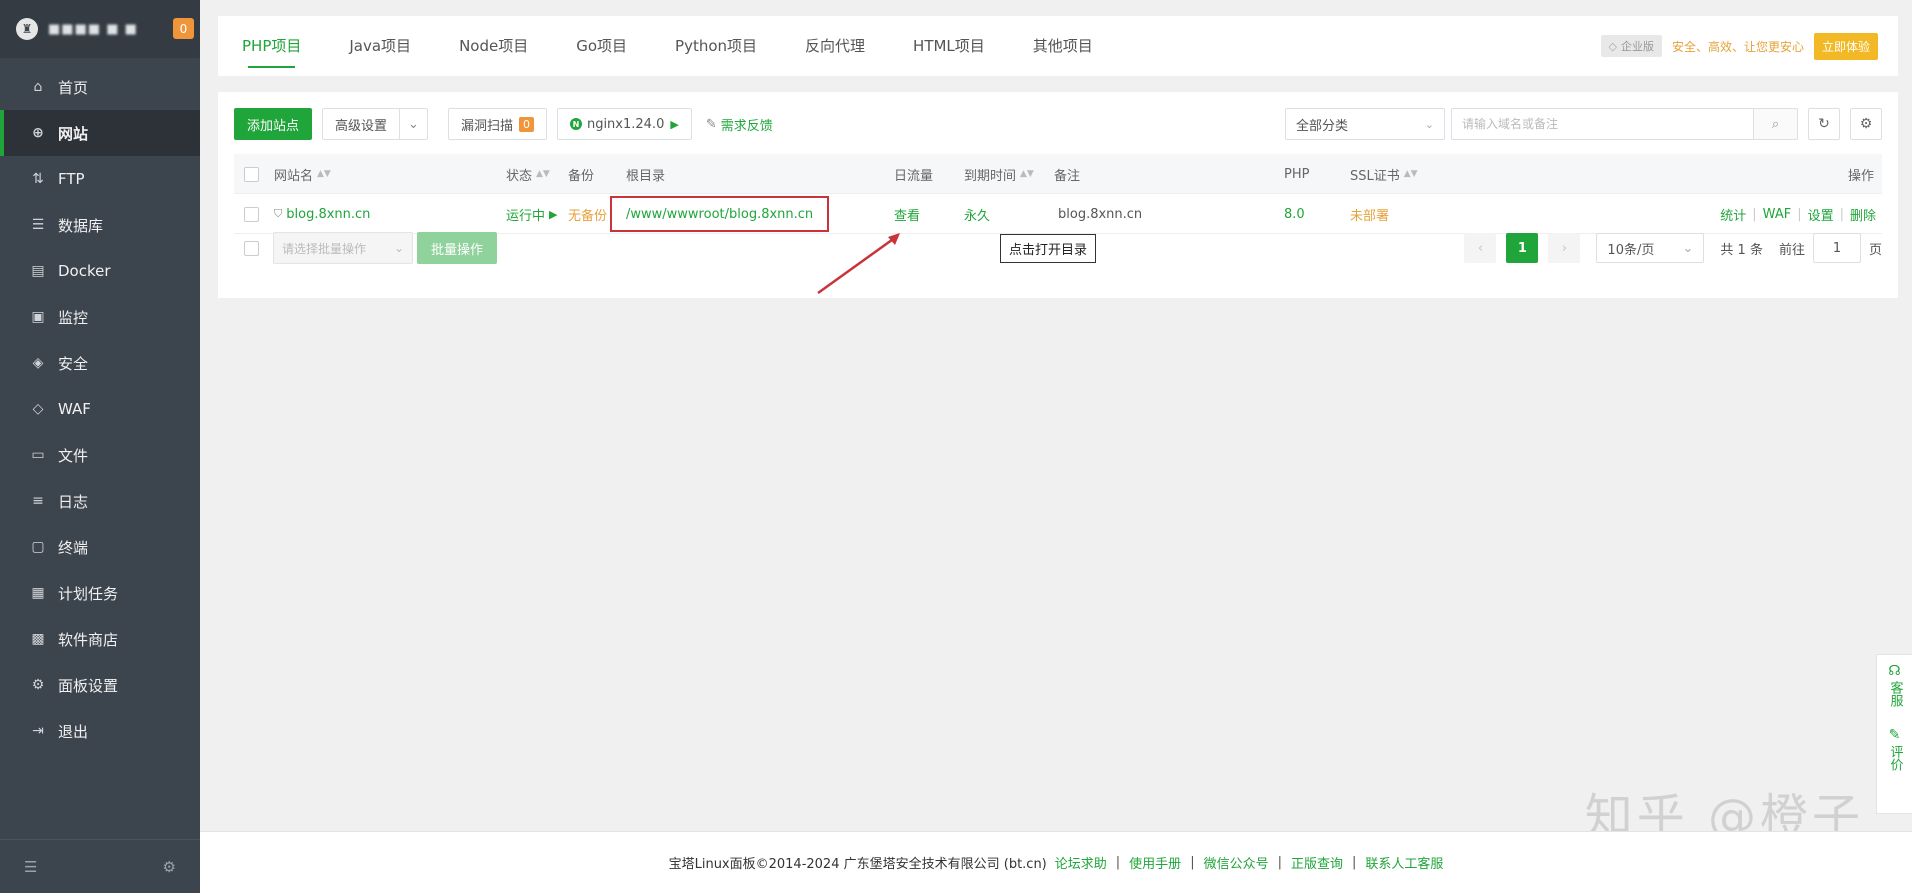 The height and width of the screenshot is (893, 1912). Describe the element at coordinates (100, 179) in the screenshot. I see `sidebar-item-2: ⇅ FTP` at that location.